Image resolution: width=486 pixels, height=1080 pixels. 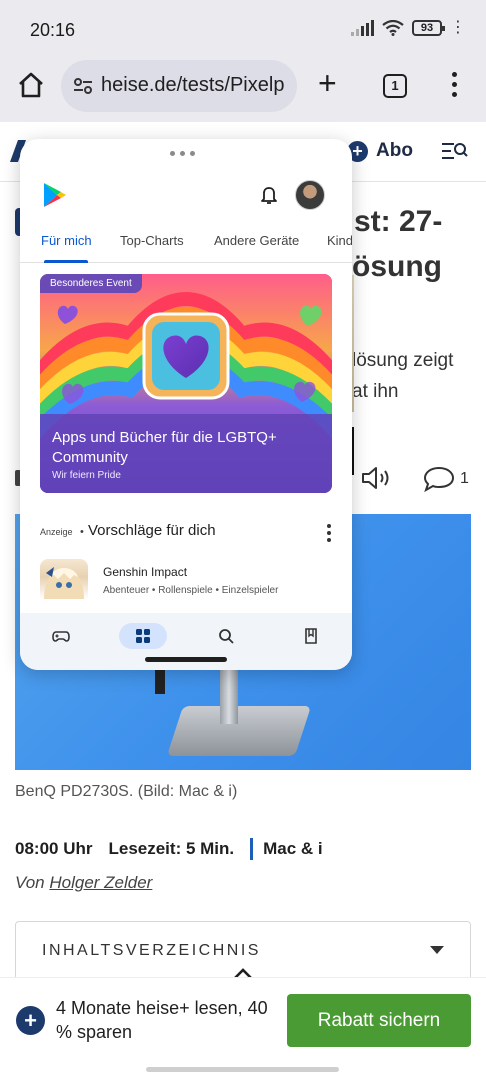 What do you see at coordinates (327, 83) in the screenshot?
I see `new-tab-button: +` at bounding box center [327, 83].